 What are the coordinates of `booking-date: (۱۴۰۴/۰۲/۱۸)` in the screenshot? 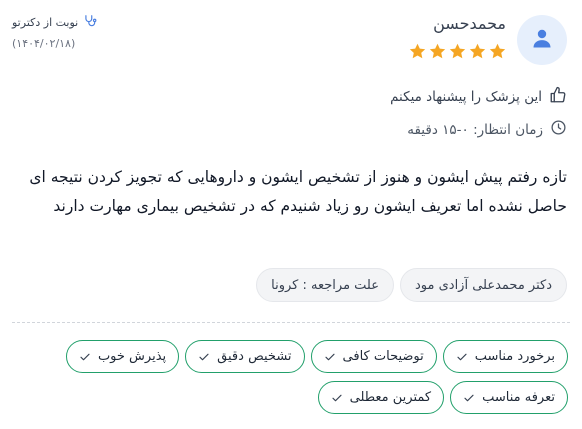 It's located at (44, 43).